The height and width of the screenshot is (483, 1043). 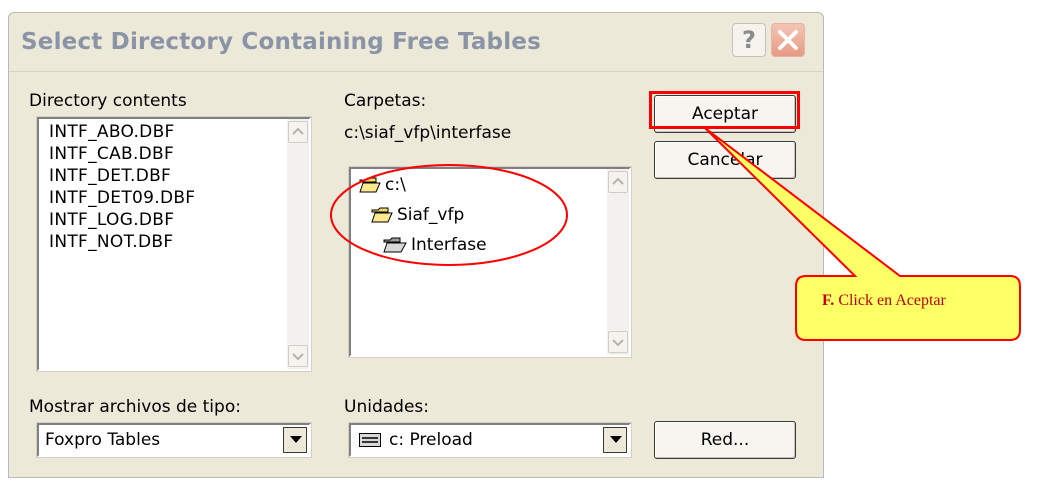 What do you see at coordinates (890, 300) in the screenshot?
I see `callout-instruction: Click en Aceptar` at bounding box center [890, 300].